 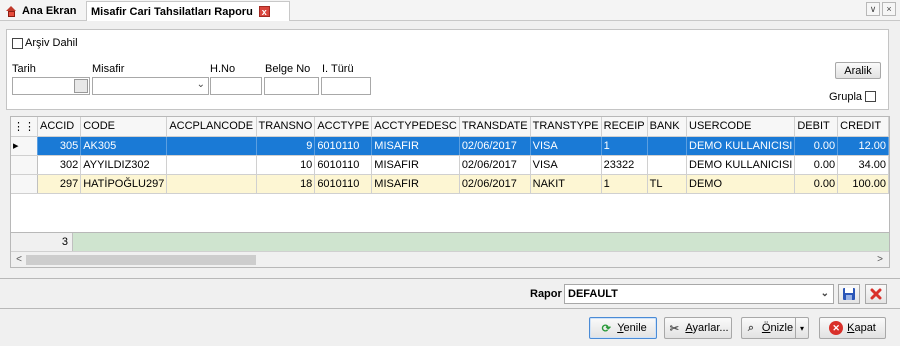 I want to click on table-cell: 10, so click(x=286, y=165).